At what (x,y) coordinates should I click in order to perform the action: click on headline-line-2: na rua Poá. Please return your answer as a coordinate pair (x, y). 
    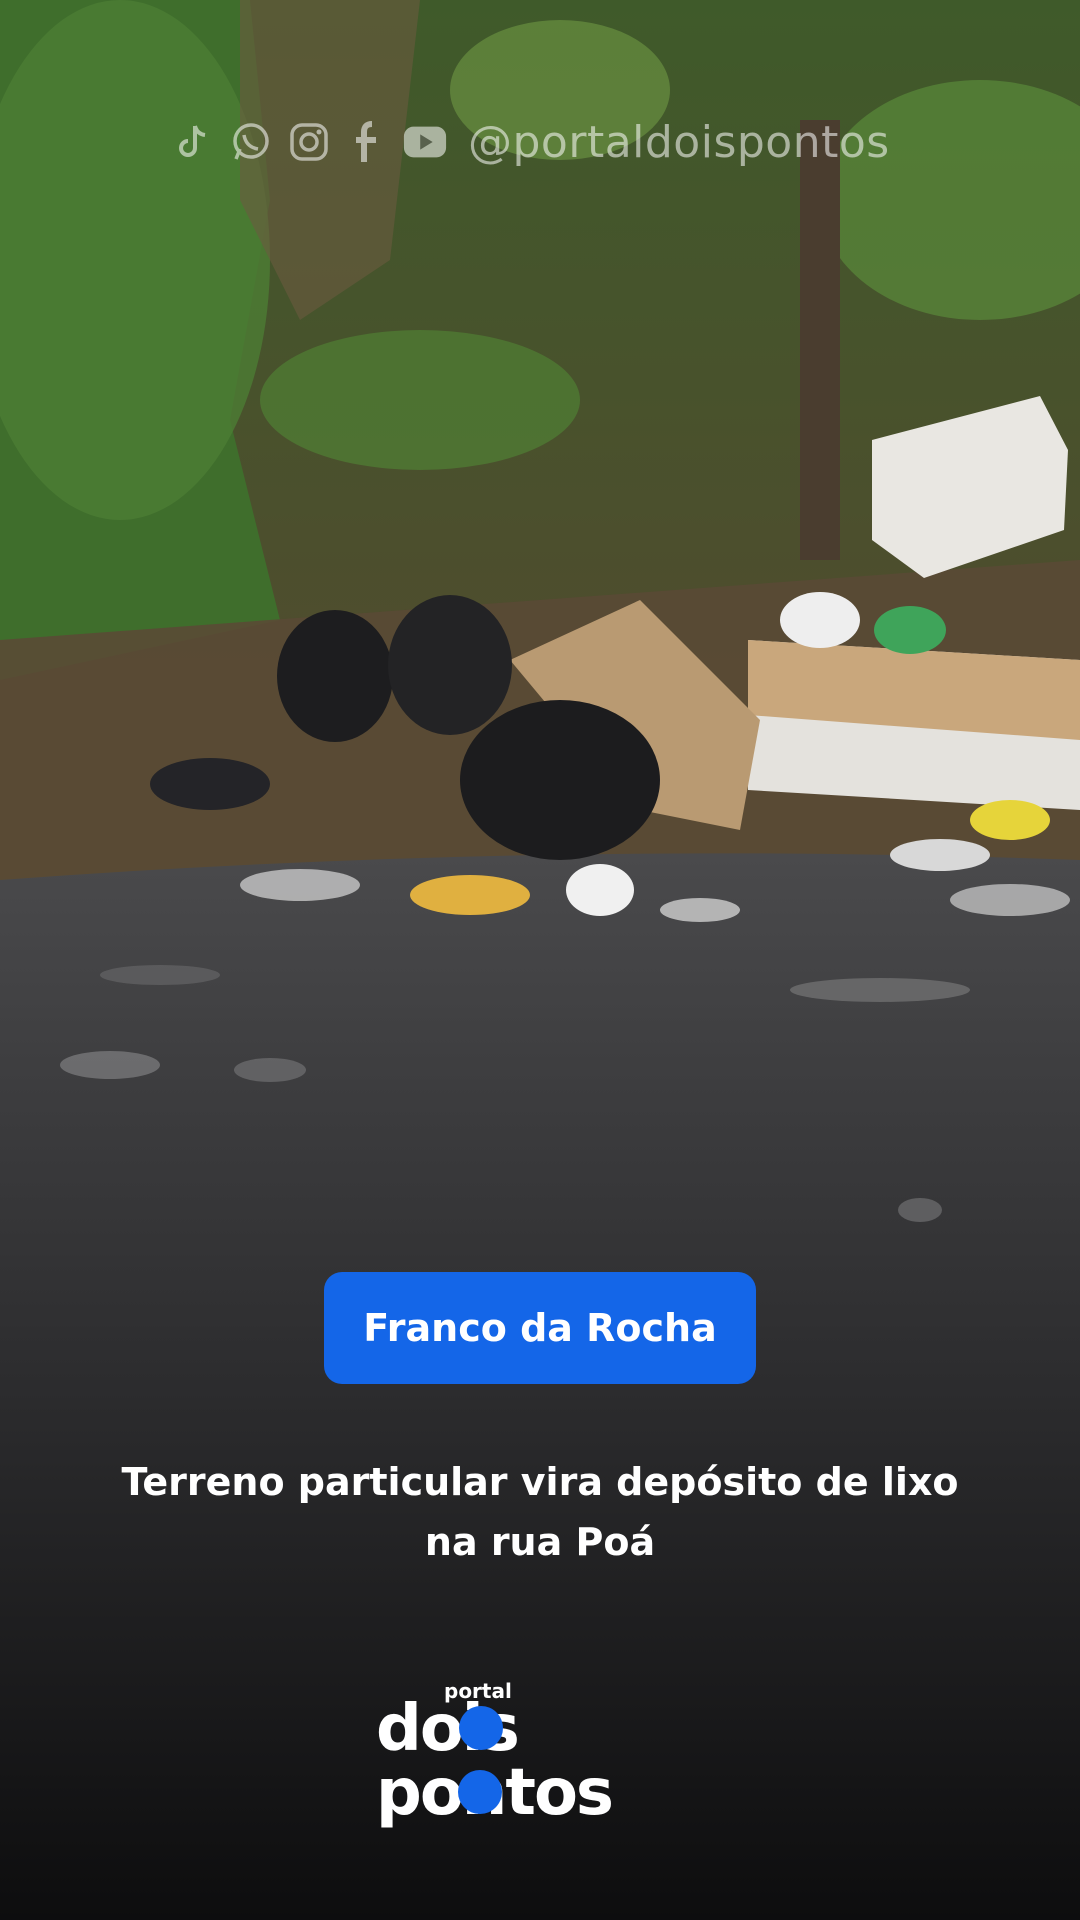
    Looking at the image, I should click on (540, 1542).